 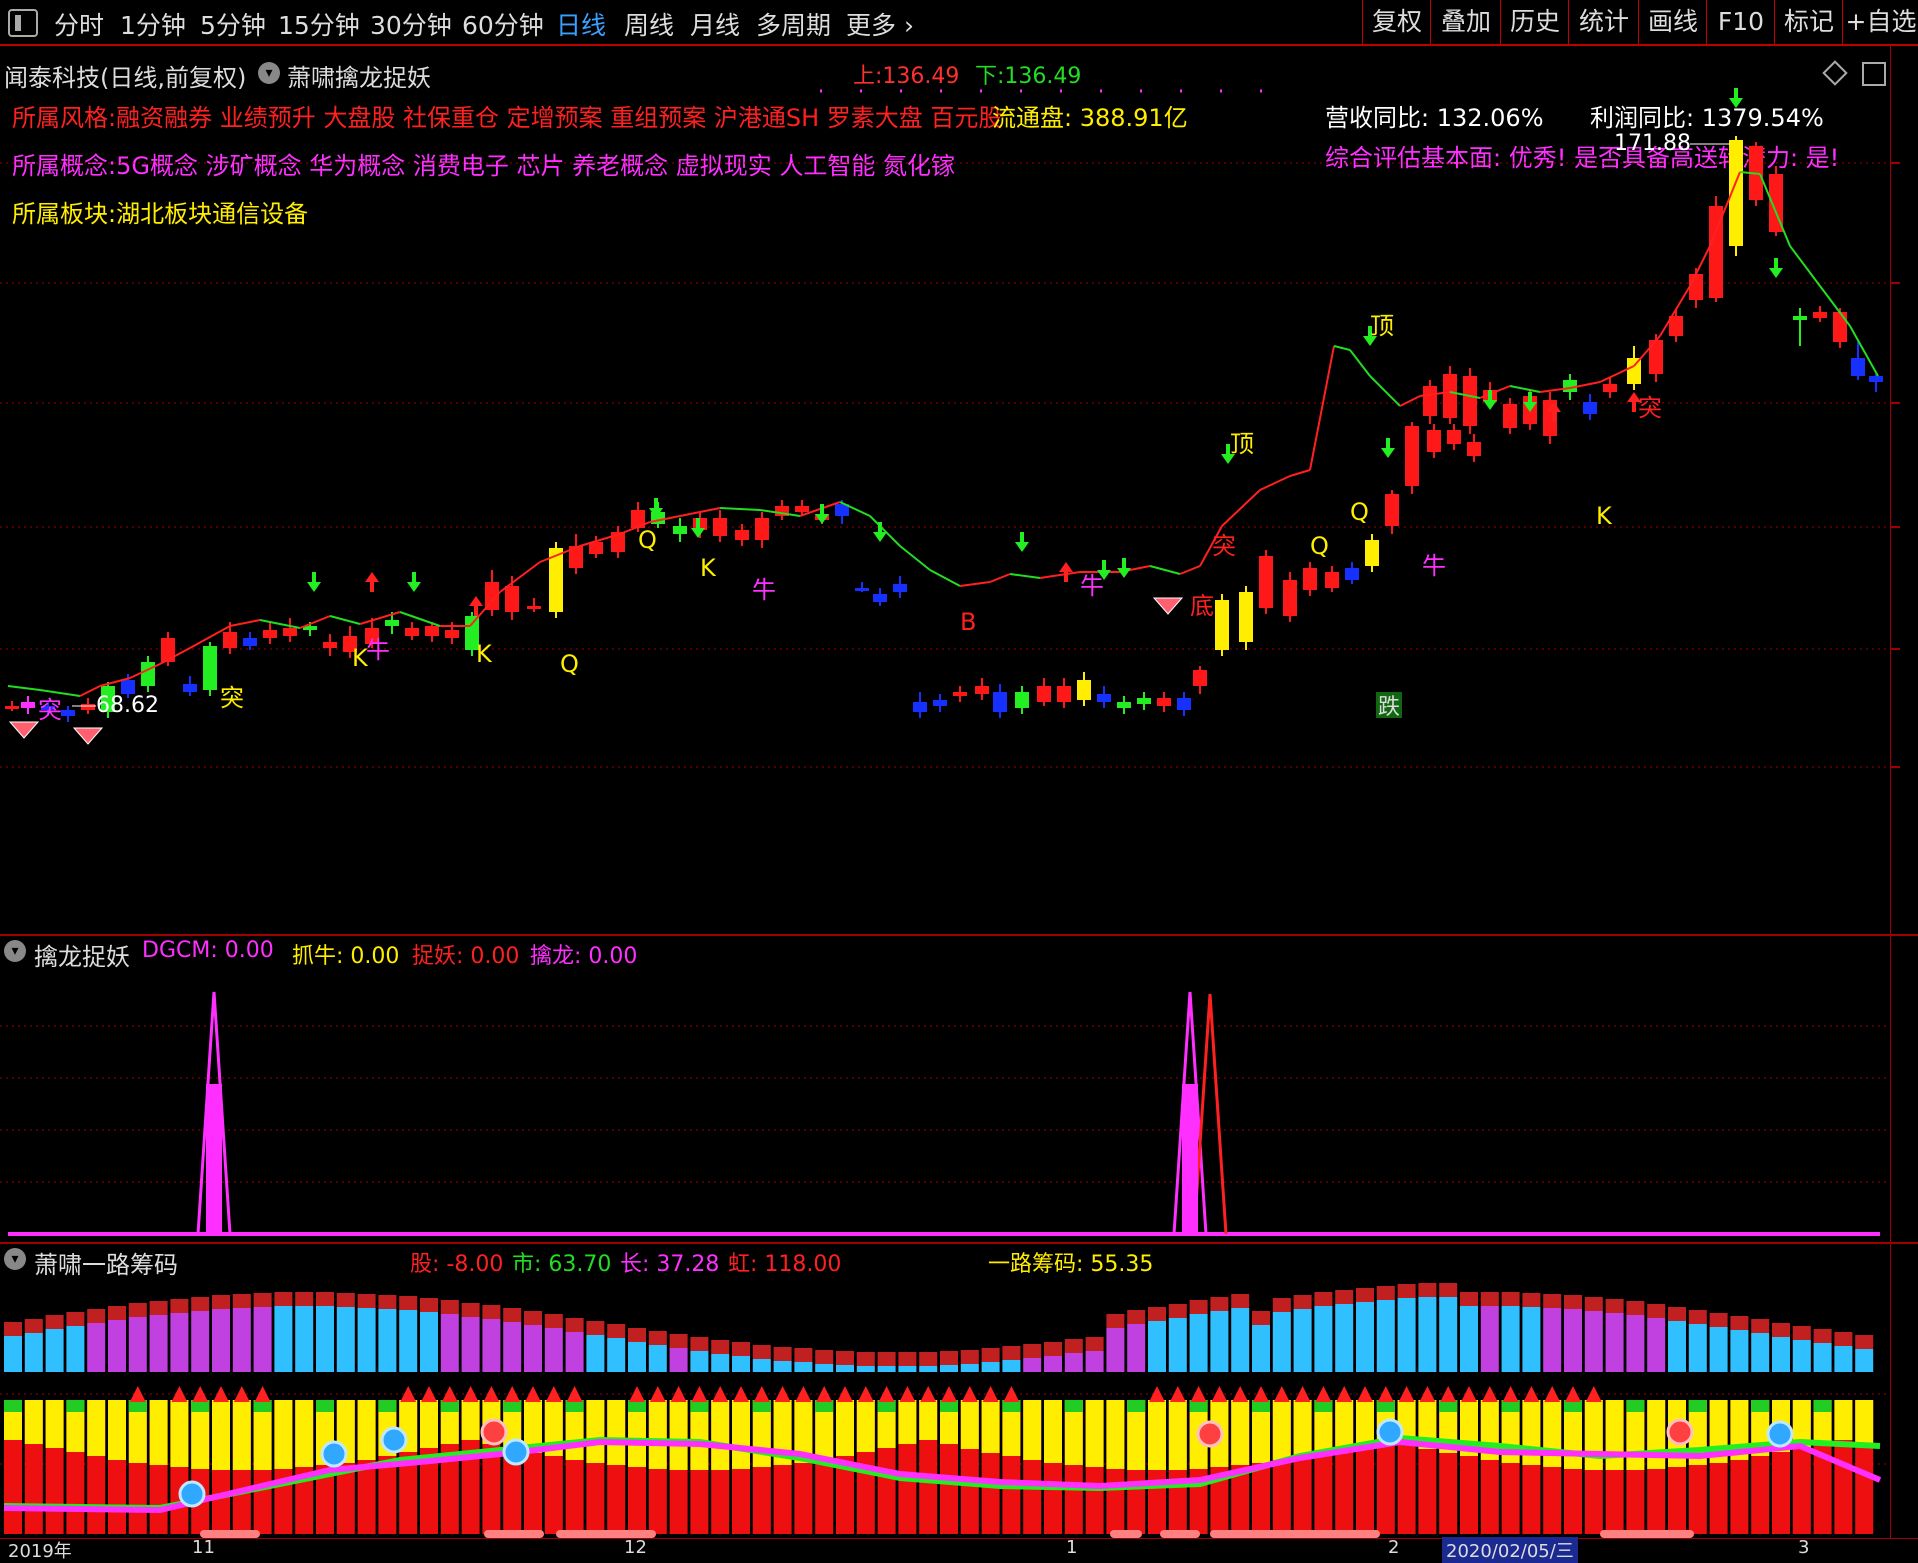 I want to click on period-tab-1: 1分钟, so click(x=153, y=24).